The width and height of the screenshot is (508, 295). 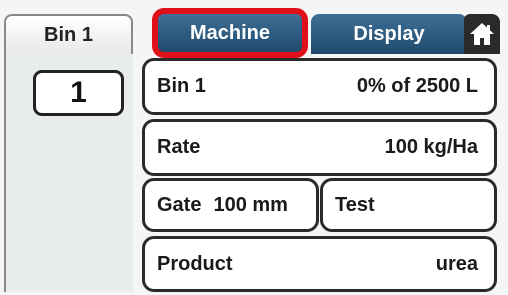 I want to click on bin-selector-value: 1, so click(x=78, y=92).